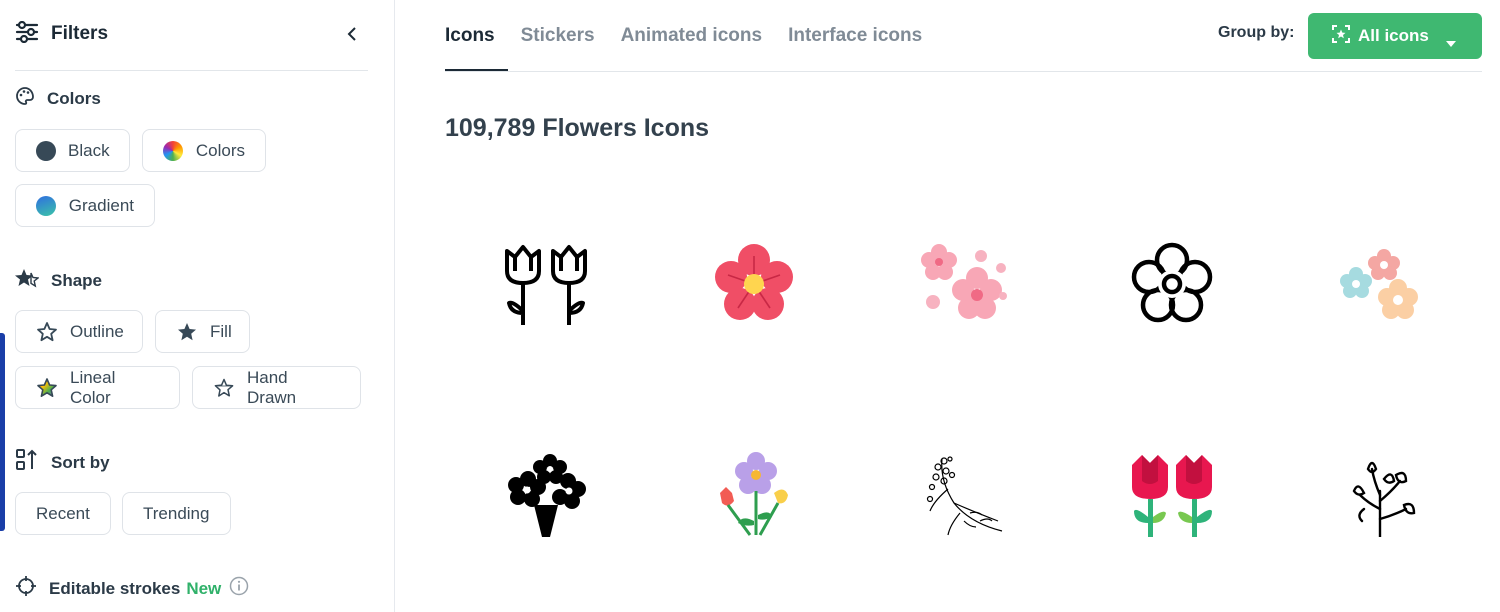 The height and width of the screenshot is (612, 1500). I want to click on shape-outline-chip: Outline, so click(79, 331).